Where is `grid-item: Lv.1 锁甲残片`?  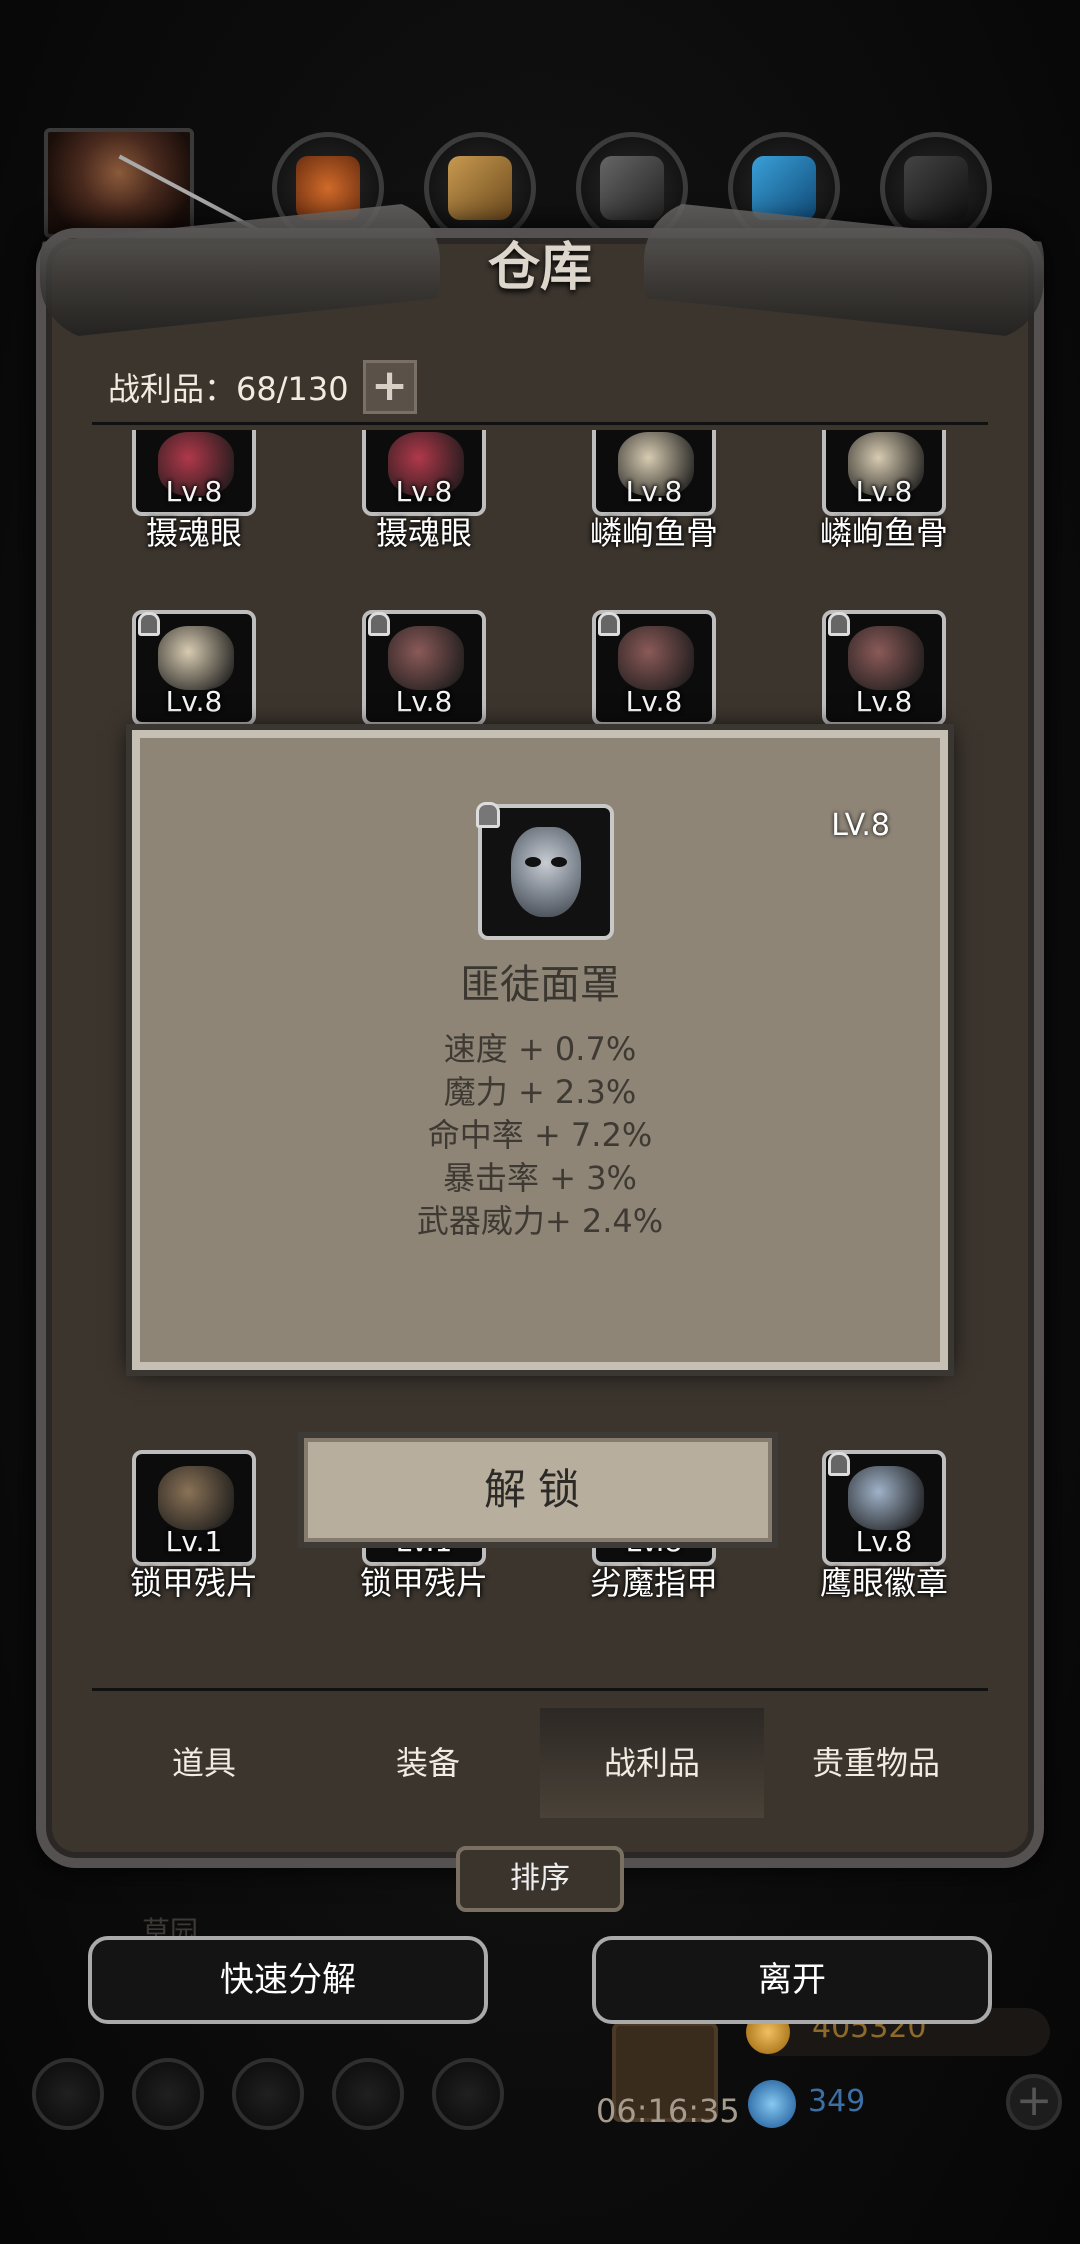
grid-item: Lv.1 锁甲残片 is located at coordinates (192, 1530).